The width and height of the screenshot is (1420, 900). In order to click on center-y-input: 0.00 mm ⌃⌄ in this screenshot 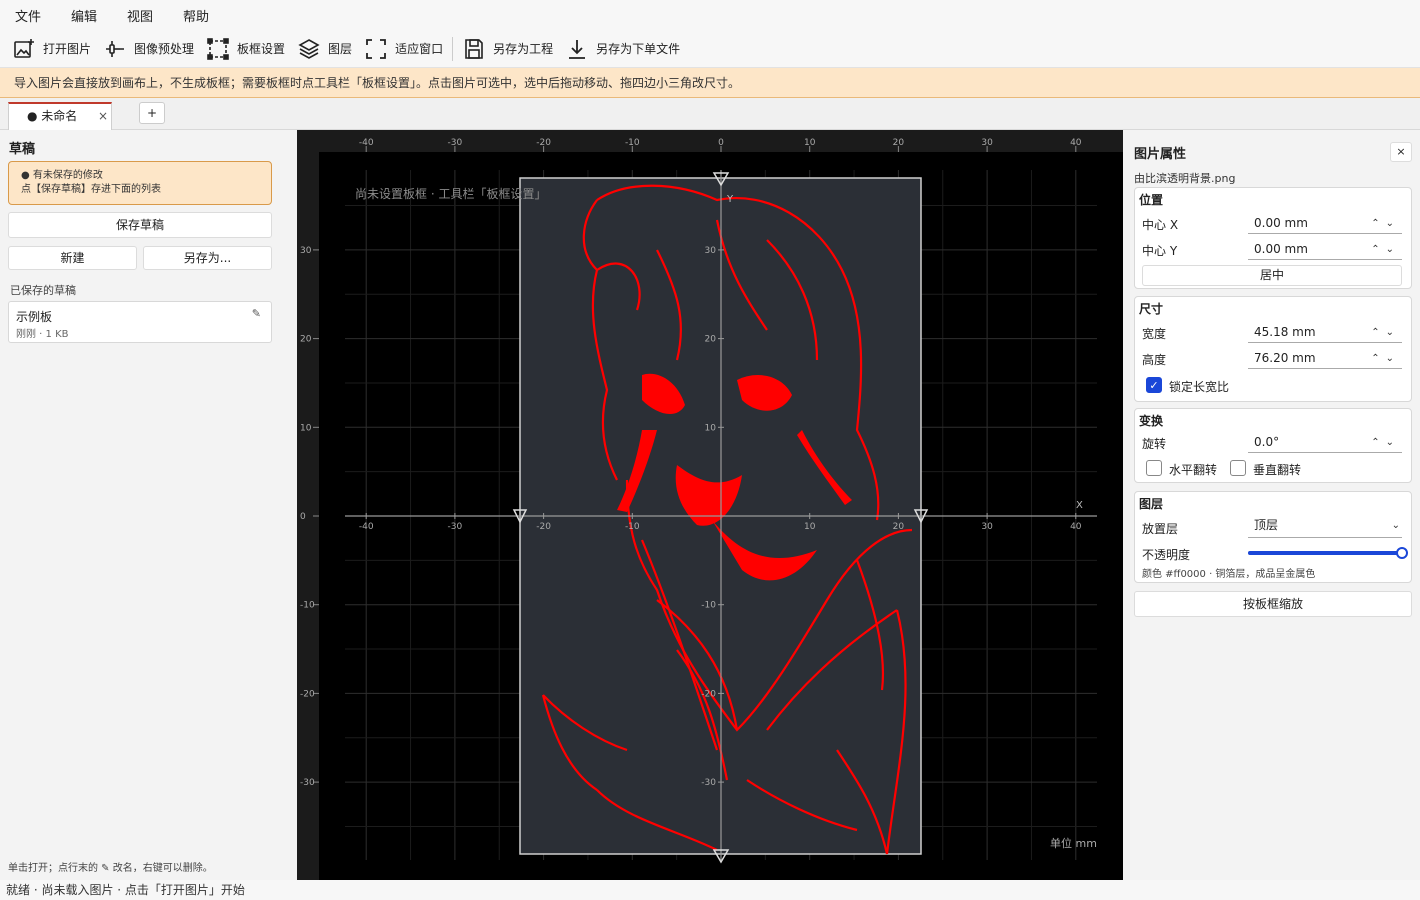, I will do `click(1325, 250)`.